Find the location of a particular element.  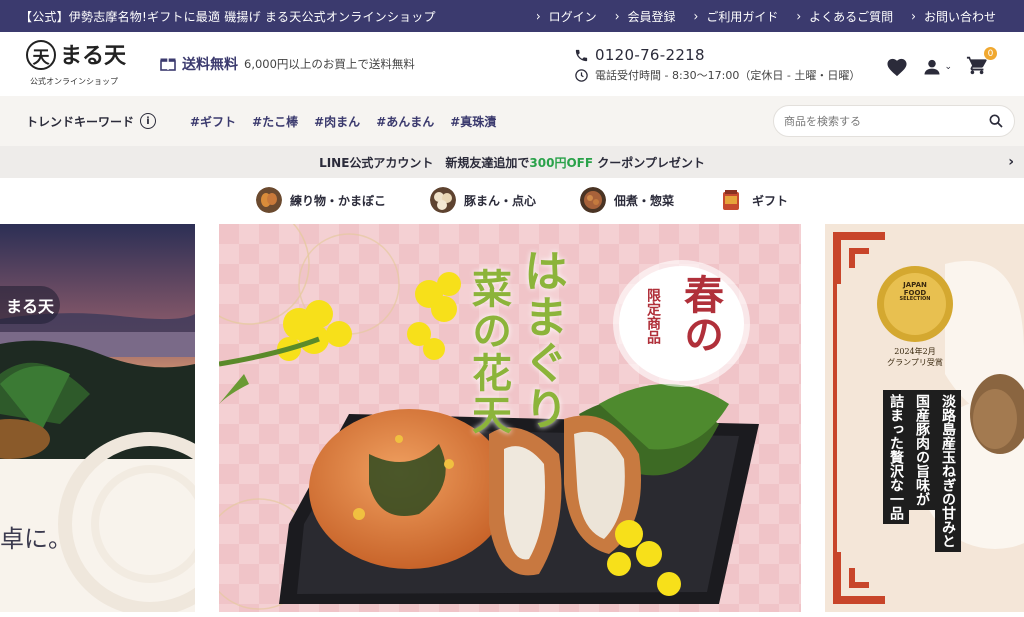

login-link: › ログイン is located at coordinates (566, 16).